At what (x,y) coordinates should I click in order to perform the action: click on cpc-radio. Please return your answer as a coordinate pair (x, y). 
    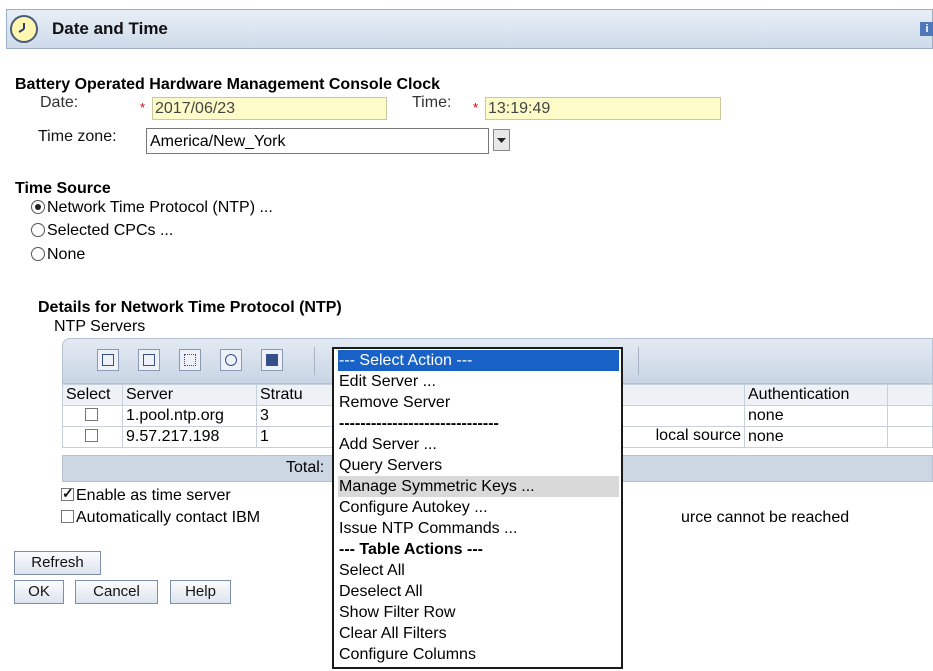
    Looking at the image, I should click on (38, 230).